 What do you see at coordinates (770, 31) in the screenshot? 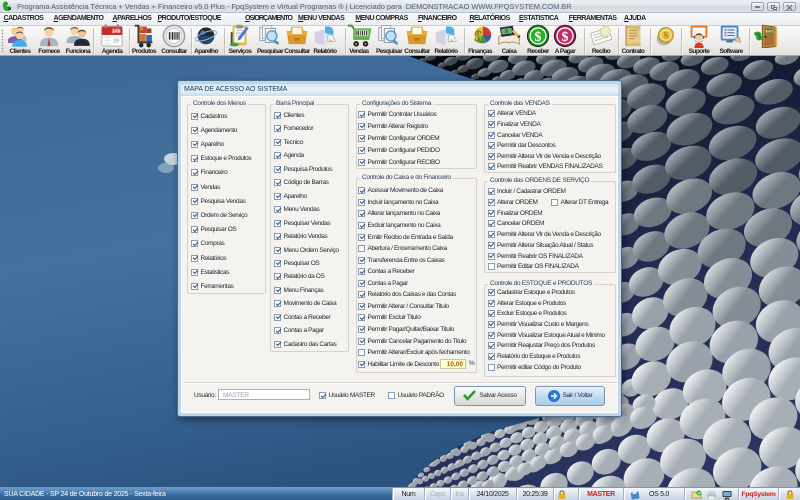
I see `svg-text: EXIT` at bounding box center [770, 31].